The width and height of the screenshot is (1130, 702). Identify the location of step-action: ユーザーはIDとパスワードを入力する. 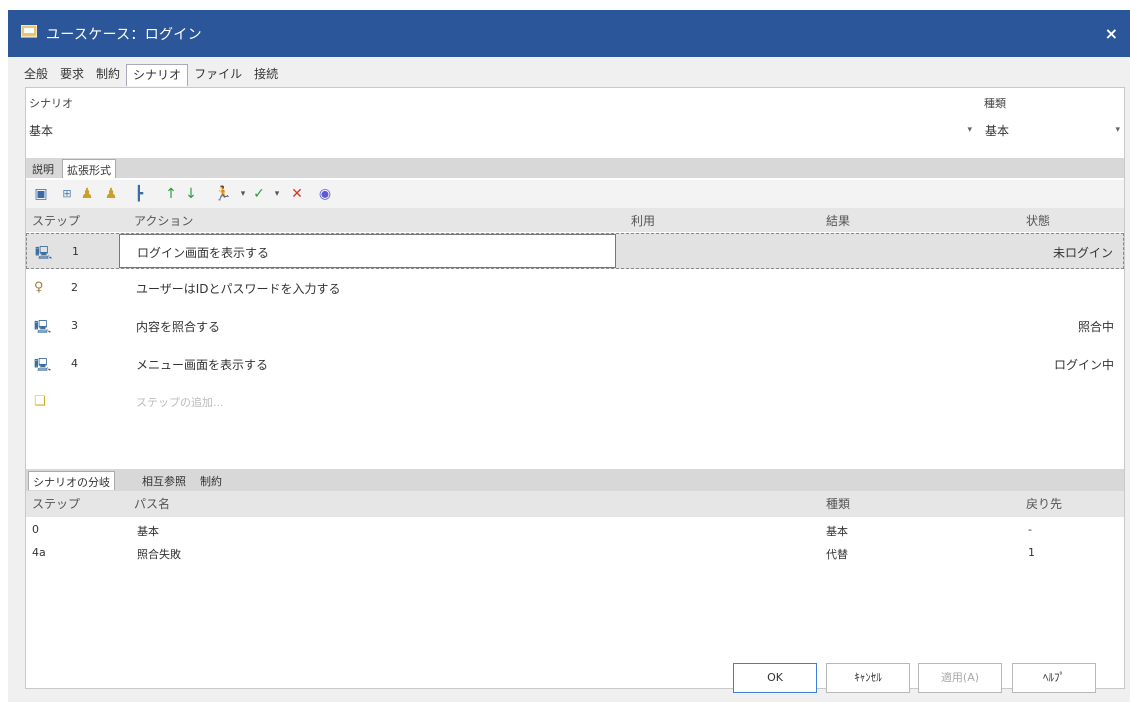
(238, 289).